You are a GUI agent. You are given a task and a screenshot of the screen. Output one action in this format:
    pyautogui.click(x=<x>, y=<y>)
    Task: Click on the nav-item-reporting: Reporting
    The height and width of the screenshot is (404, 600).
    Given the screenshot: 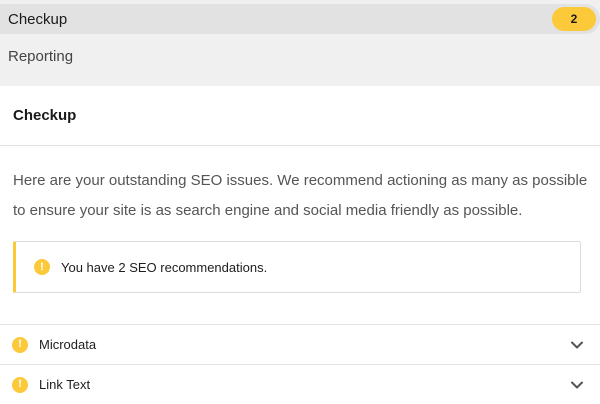 What is the action you would take?
    pyautogui.click(x=300, y=56)
    